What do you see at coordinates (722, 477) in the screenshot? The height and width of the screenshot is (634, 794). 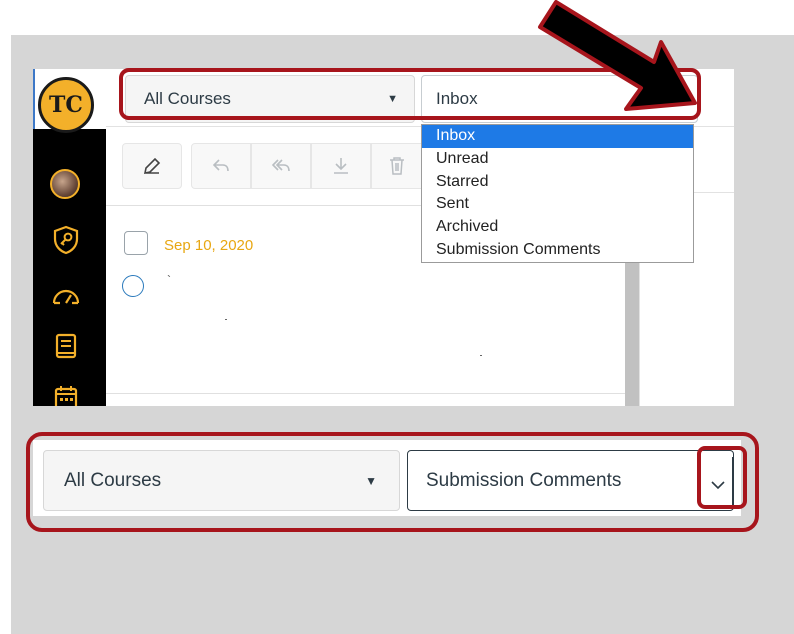 I see `chevron-highlight` at bounding box center [722, 477].